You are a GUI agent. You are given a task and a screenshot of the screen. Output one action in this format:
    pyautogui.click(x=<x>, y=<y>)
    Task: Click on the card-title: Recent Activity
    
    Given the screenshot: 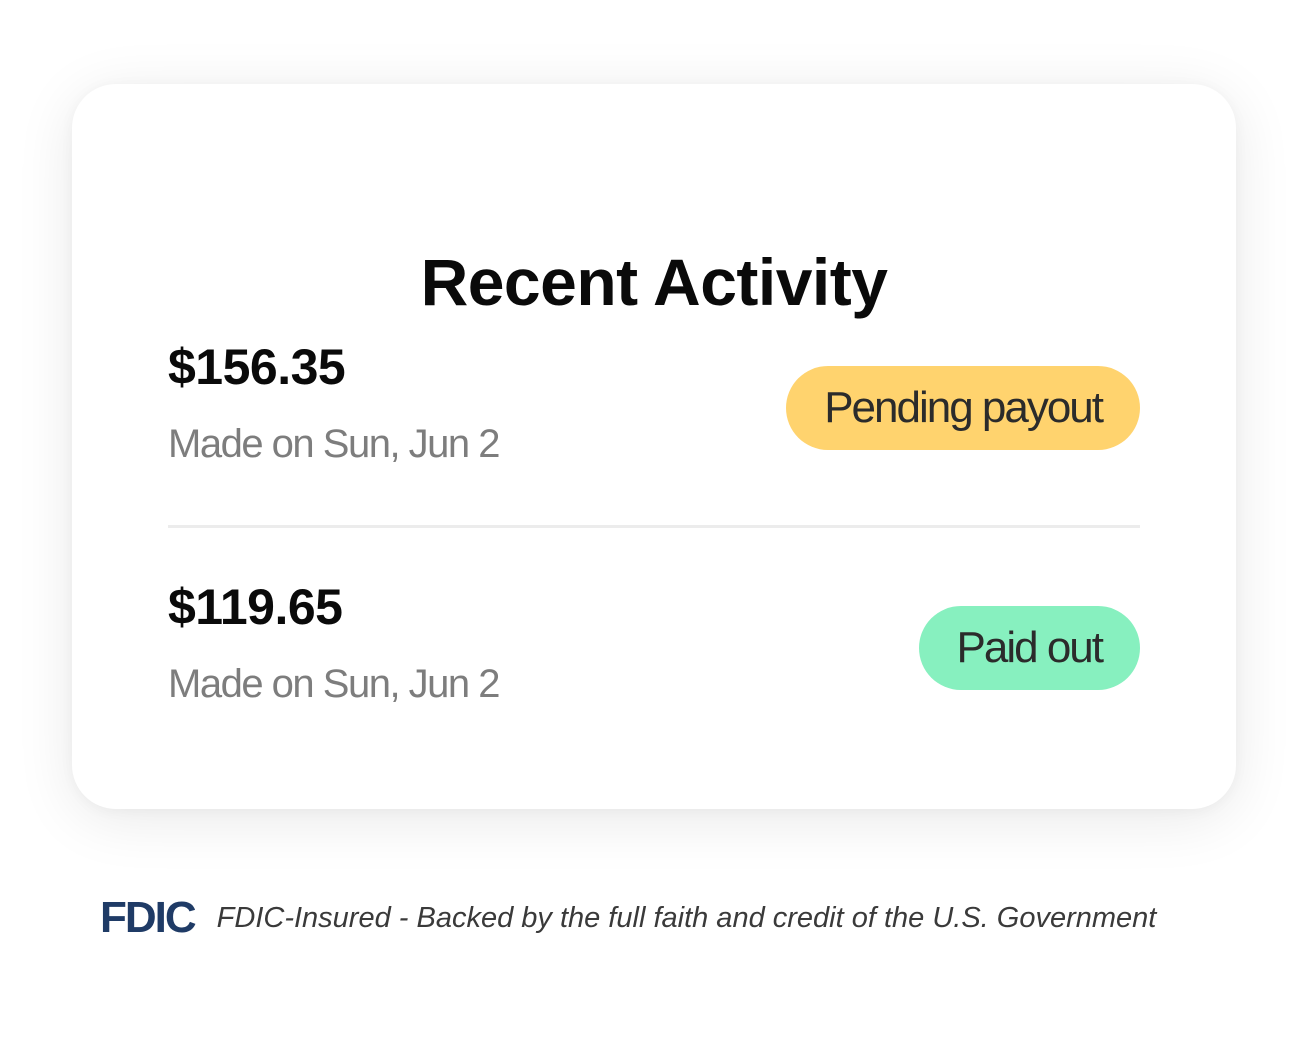 What is the action you would take?
    pyautogui.click(x=654, y=282)
    